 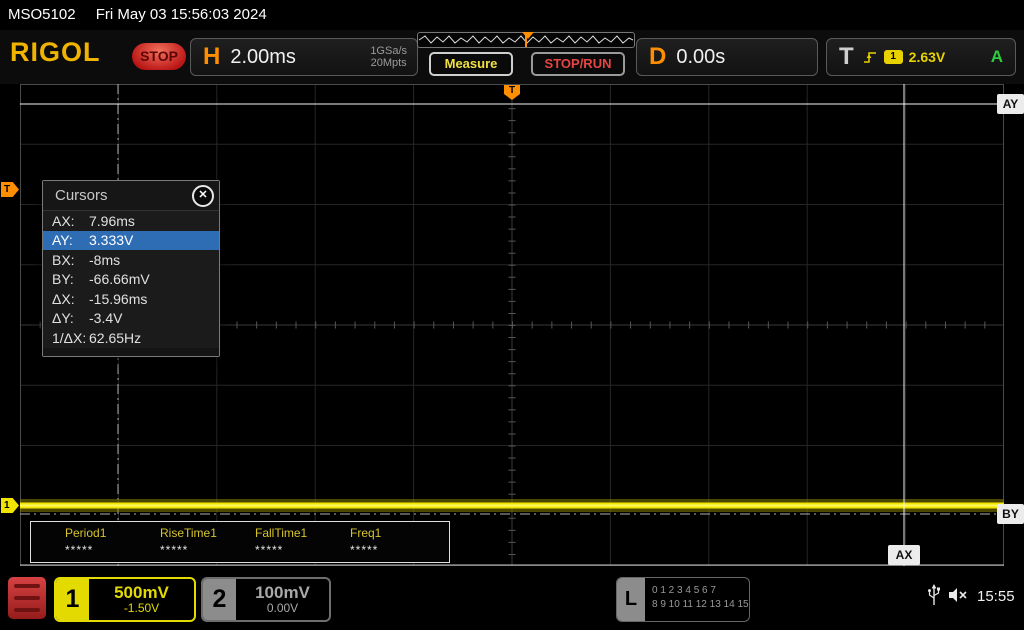 What do you see at coordinates (388, 63) in the screenshot?
I see `memory-depth: 20Mpts` at bounding box center [388, 63].